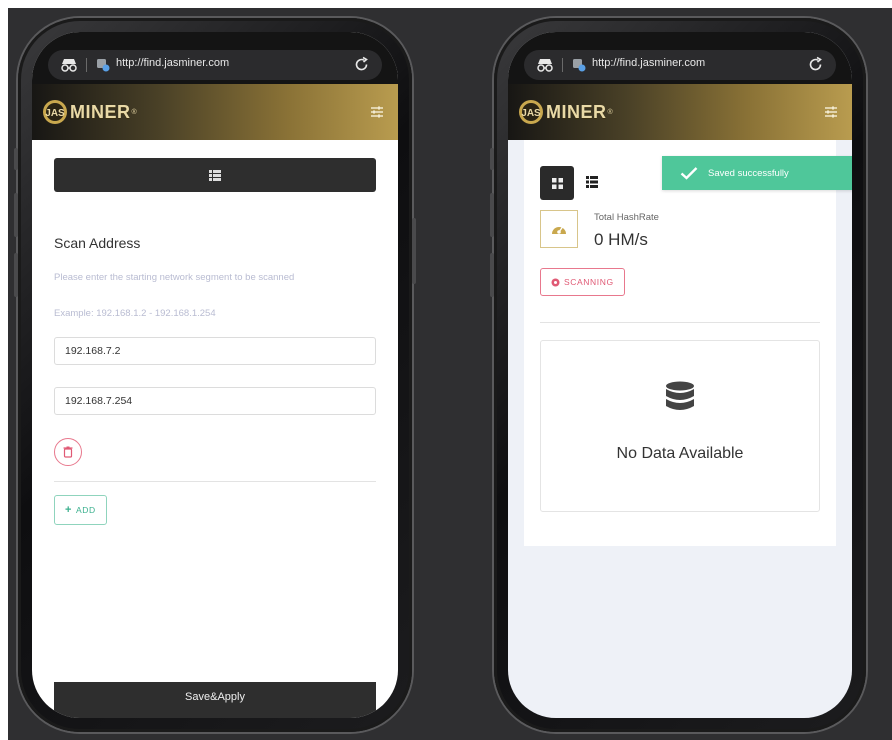 This screenshot has width=892, height=740. What do you see at coordinates (689, 173) in the screenshot?
I see `check-icon` at bounding box center [689, 173].